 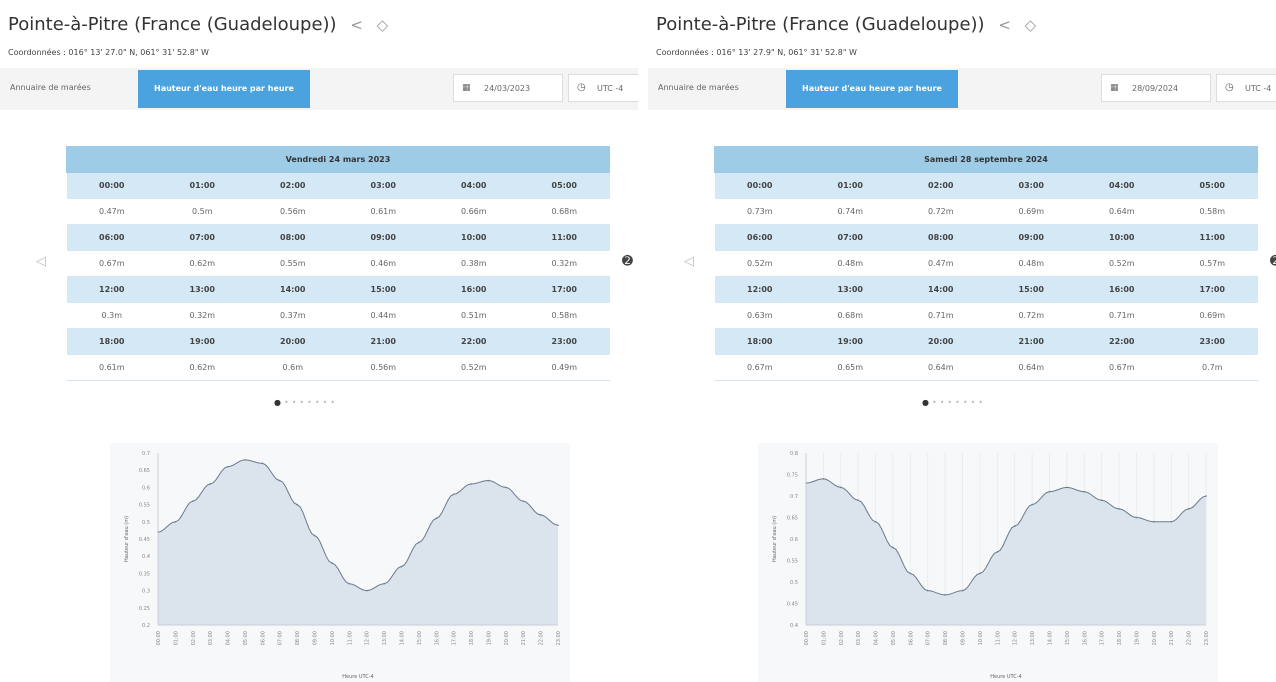 I want to click on x-tick-label: 22:00, so click(x=1190, y=638).